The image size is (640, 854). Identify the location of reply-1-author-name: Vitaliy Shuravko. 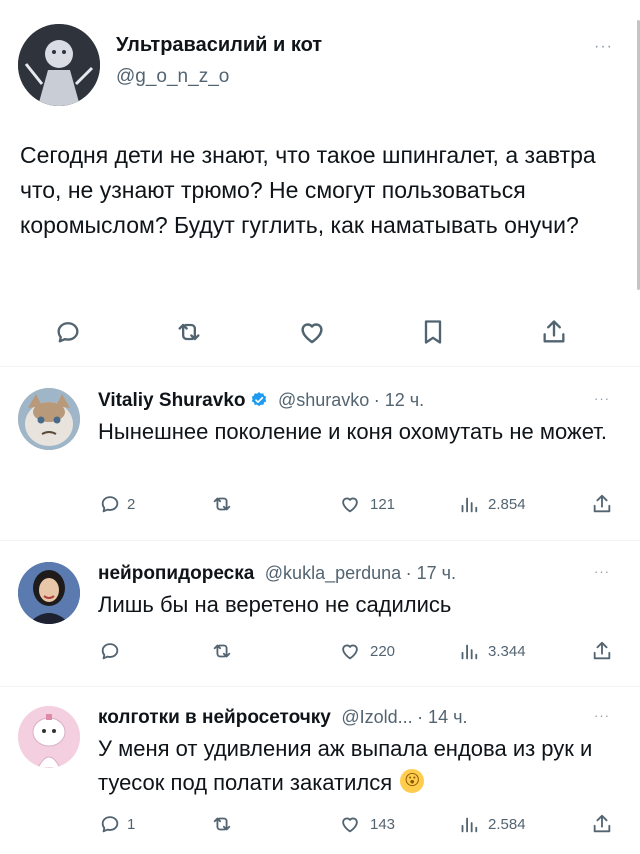
(172, 400).